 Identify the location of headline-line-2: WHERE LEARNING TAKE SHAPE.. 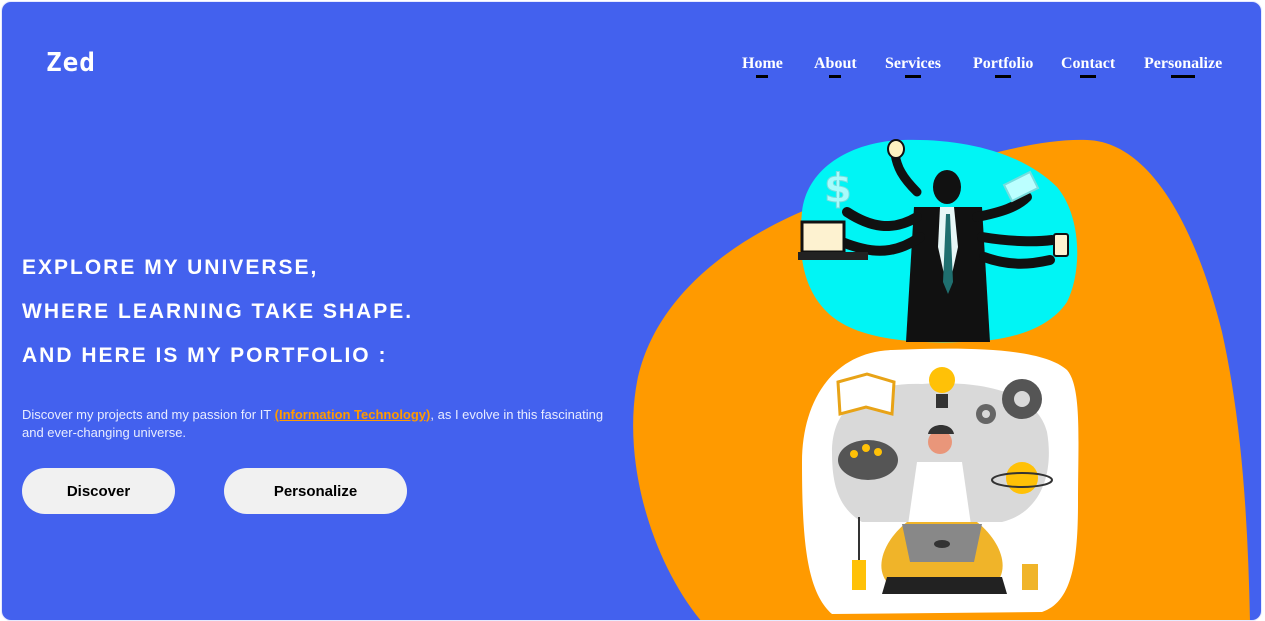
(218, 311).